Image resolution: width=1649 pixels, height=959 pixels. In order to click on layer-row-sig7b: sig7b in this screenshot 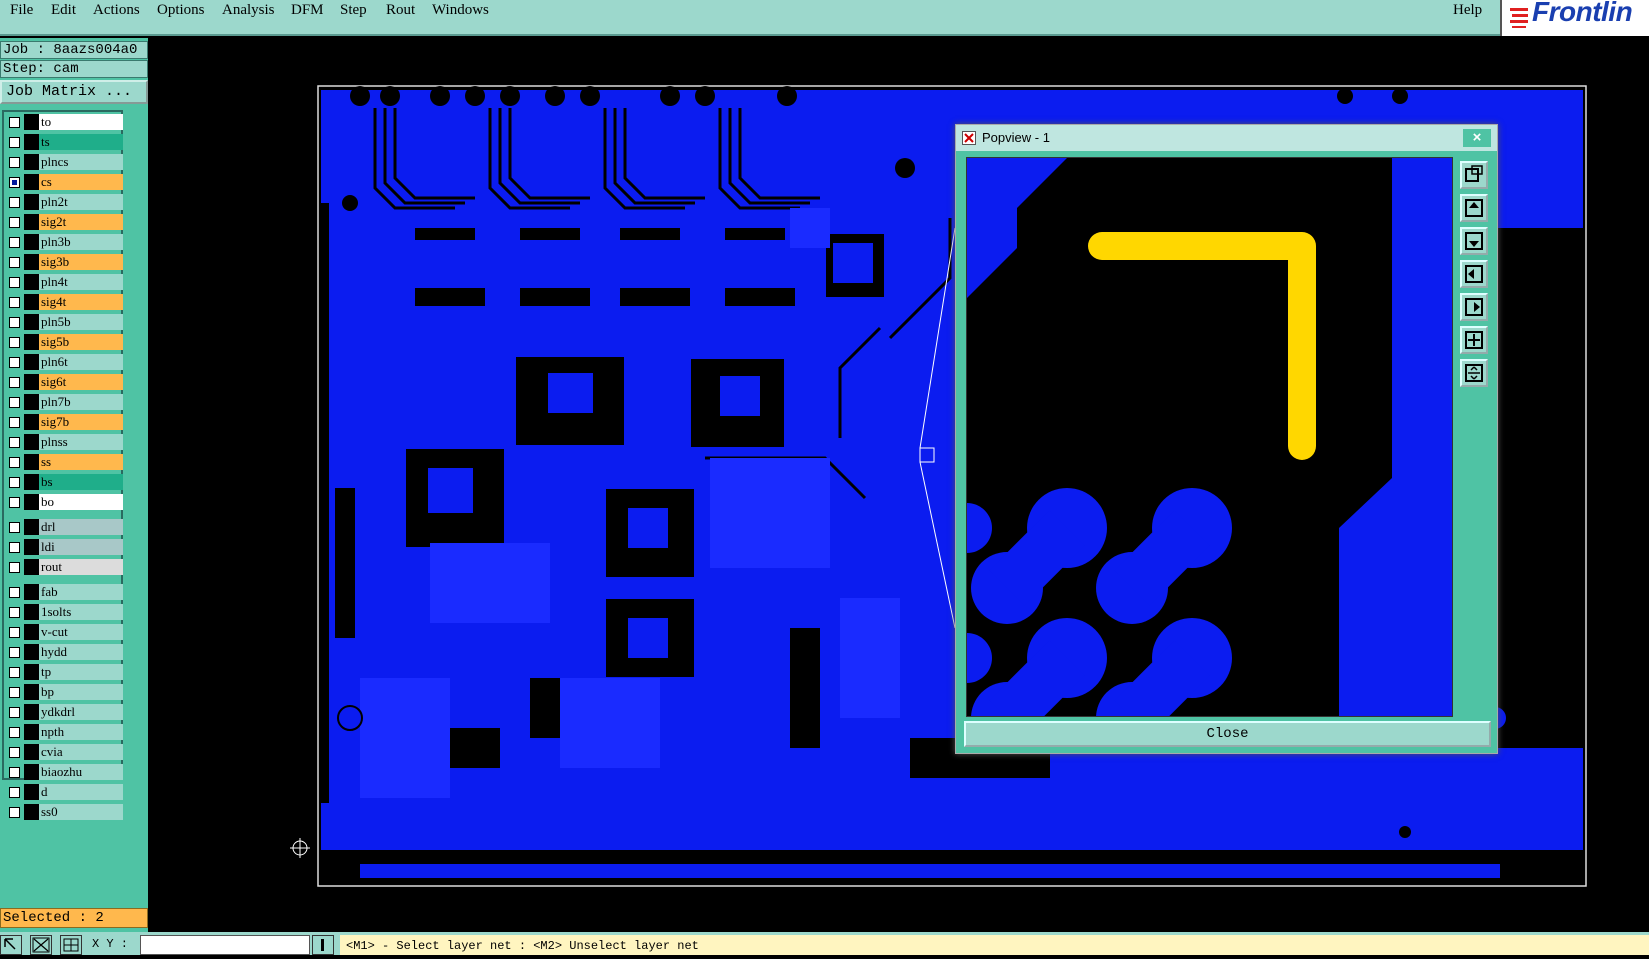, I will do `click(64, 422)`.